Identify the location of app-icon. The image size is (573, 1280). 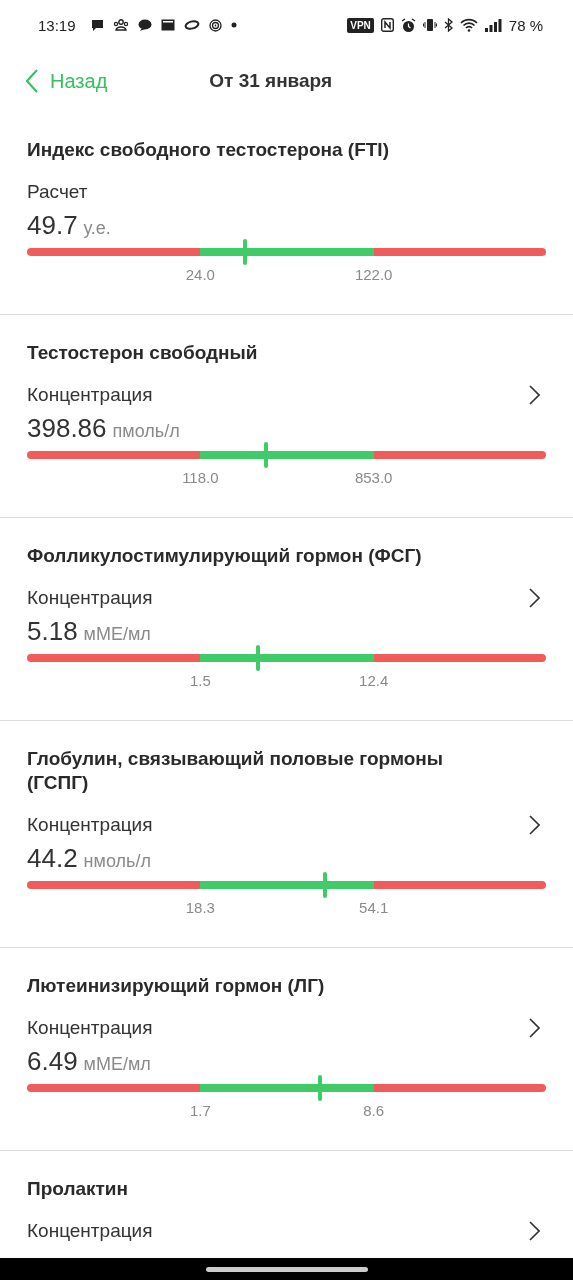
(167, 25).